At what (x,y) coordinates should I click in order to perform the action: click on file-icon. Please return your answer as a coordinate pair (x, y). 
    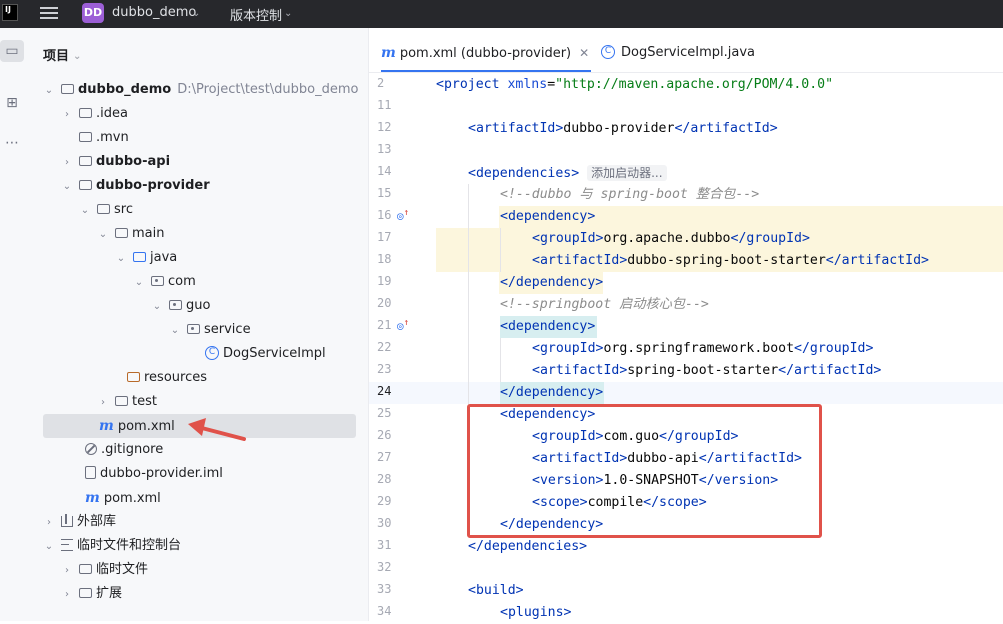
    Looking at the image, I should click on (90, 472).